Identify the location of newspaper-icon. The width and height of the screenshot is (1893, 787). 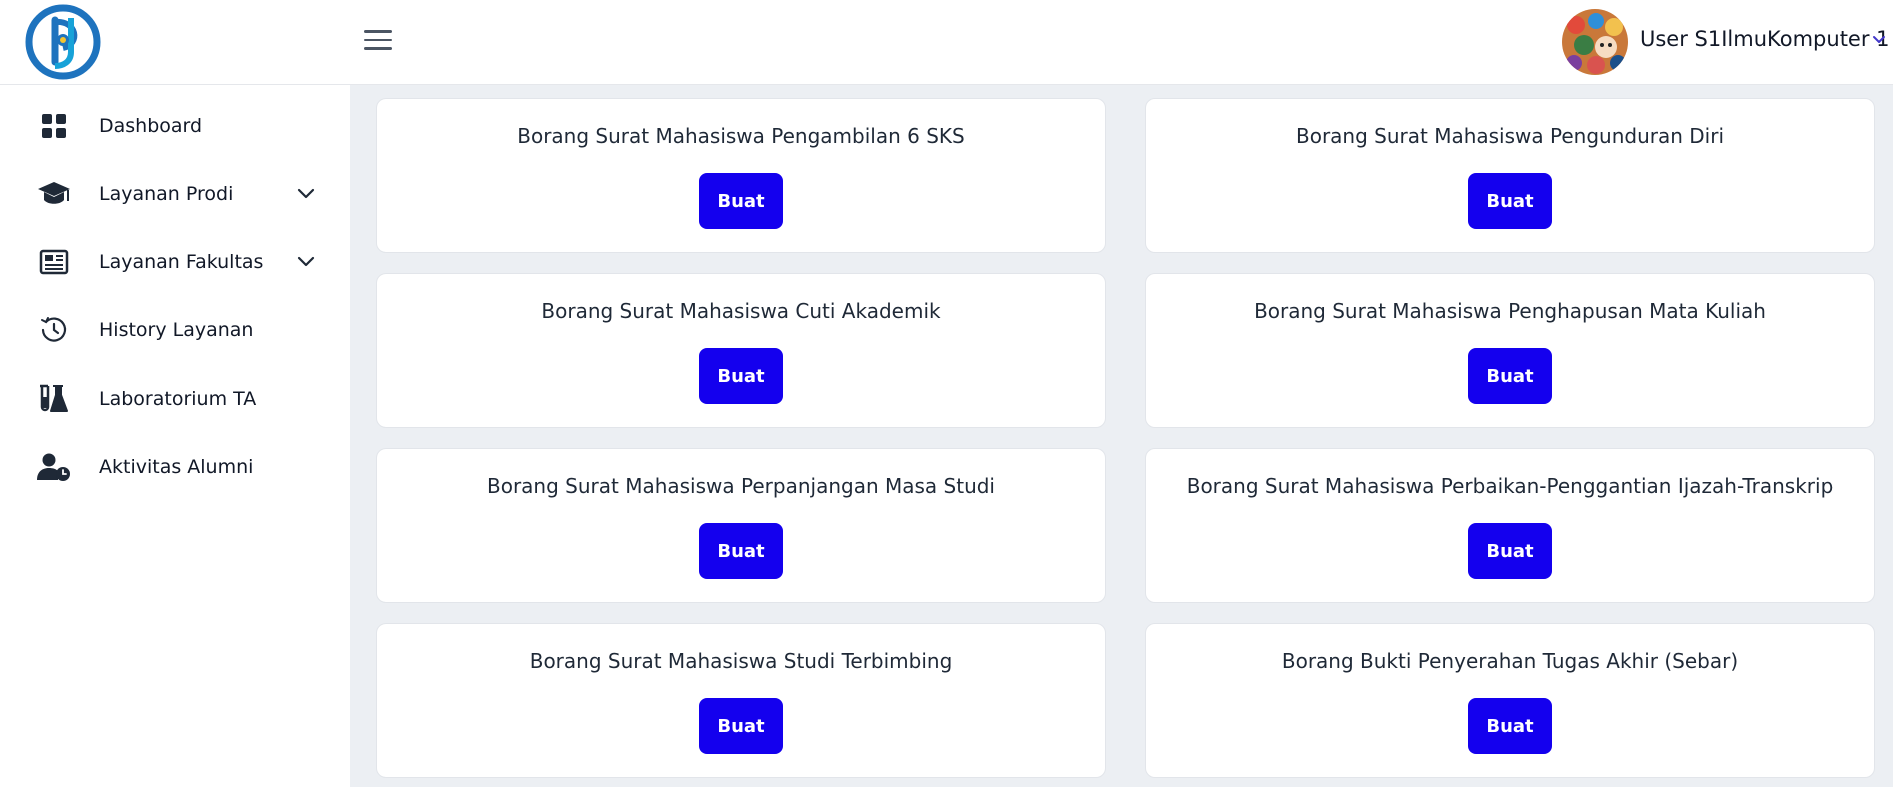
(54, 262).